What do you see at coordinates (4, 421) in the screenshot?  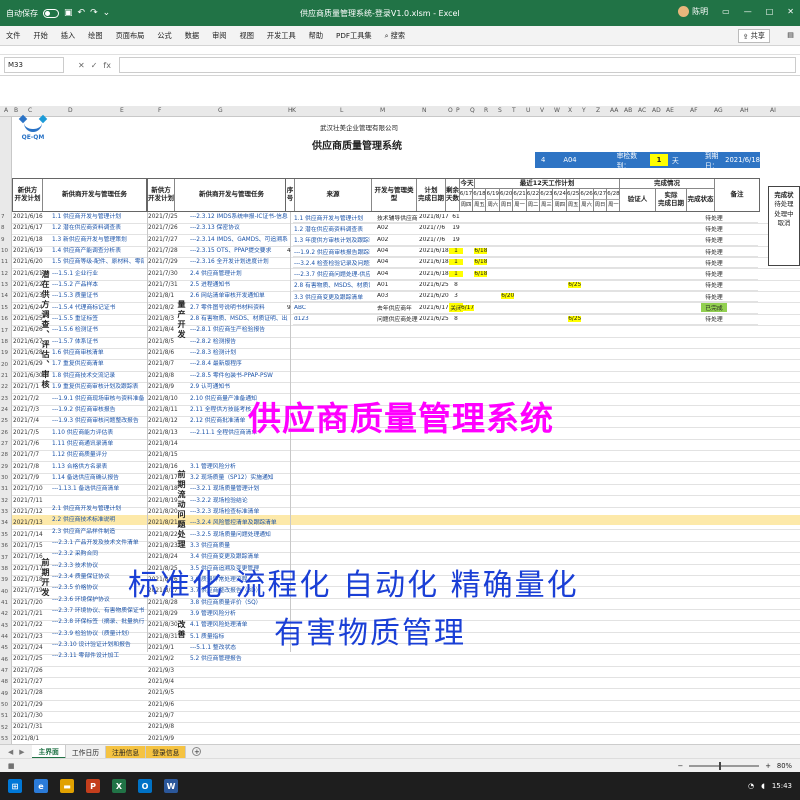 I see `row-header: 25` at bounding box center [4, 421].